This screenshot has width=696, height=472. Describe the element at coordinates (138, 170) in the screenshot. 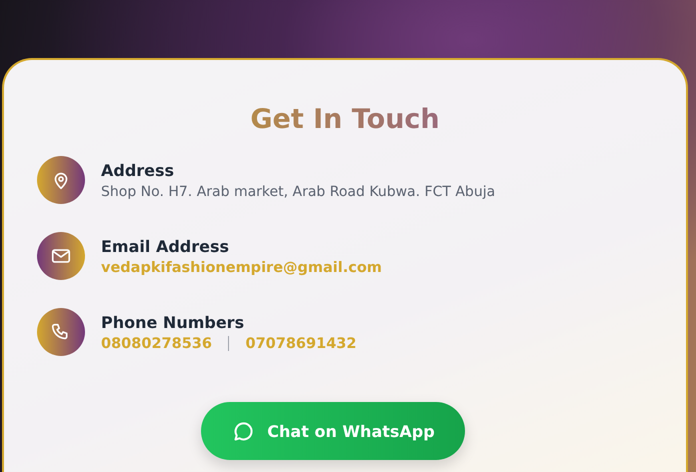

I see `contact-label: Address` at that location.